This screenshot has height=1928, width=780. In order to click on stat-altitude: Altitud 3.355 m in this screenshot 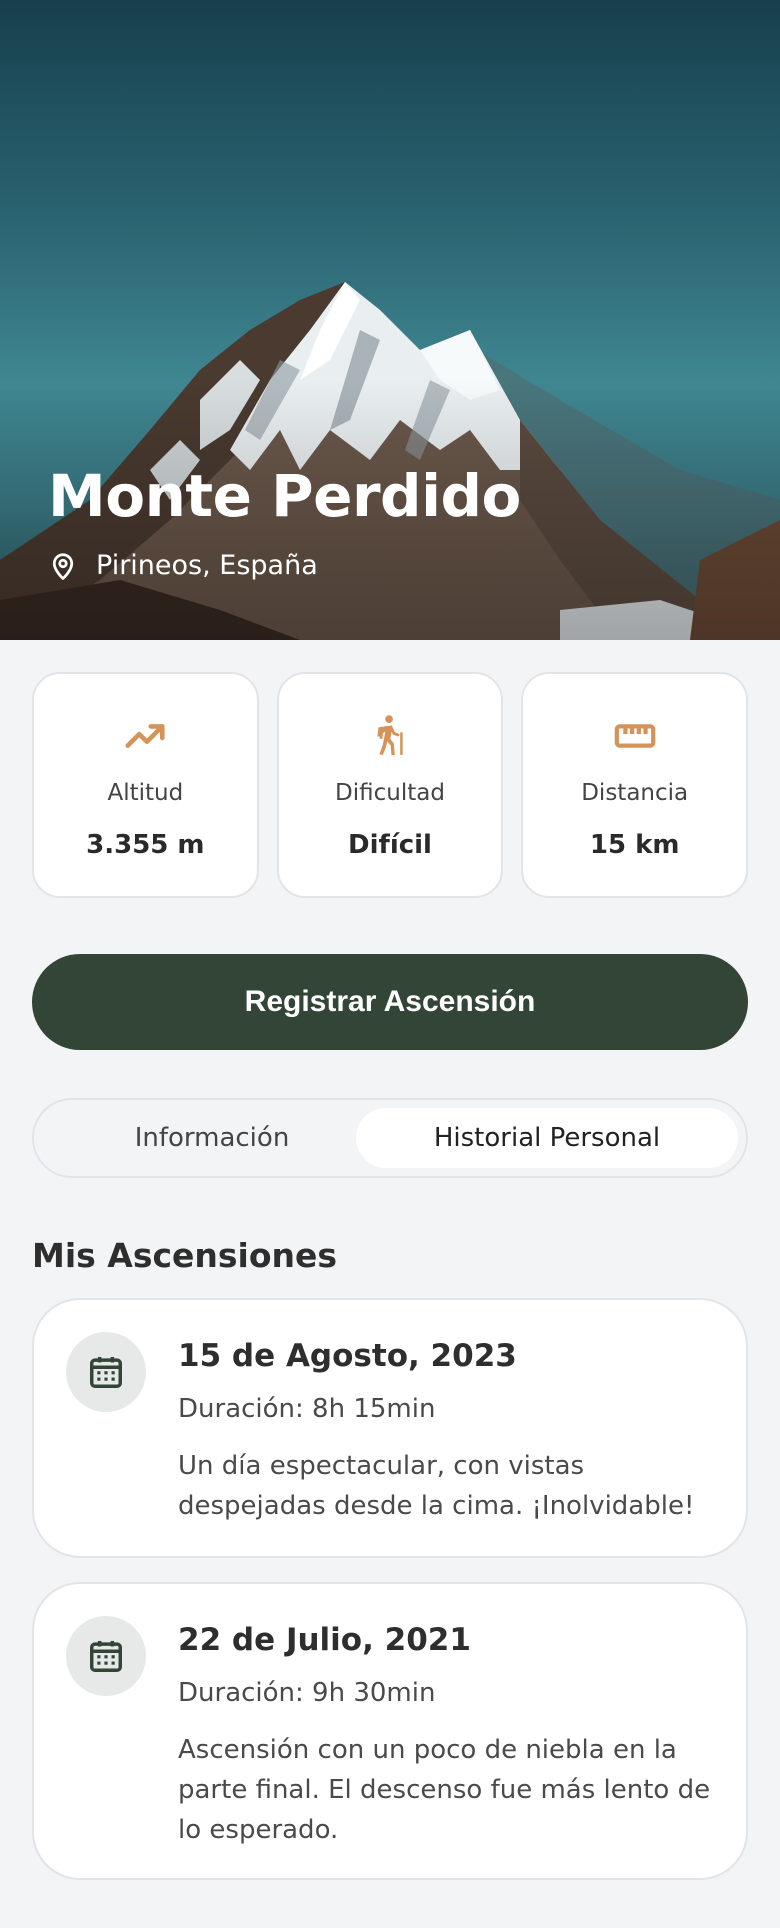, I will do `click(145, 785)`.